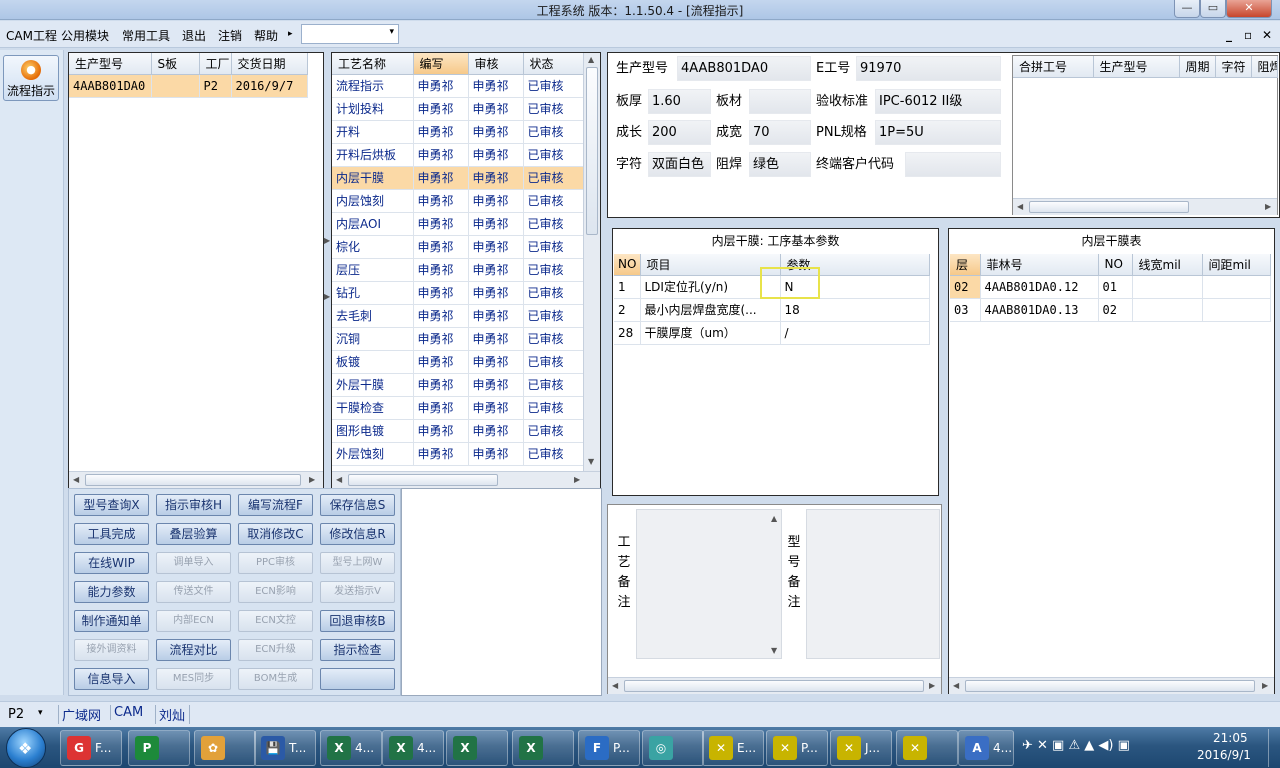 This screenshot has width=1280, height=768. I want to click on mdi-close-button: ✕, so click(1267, 35).